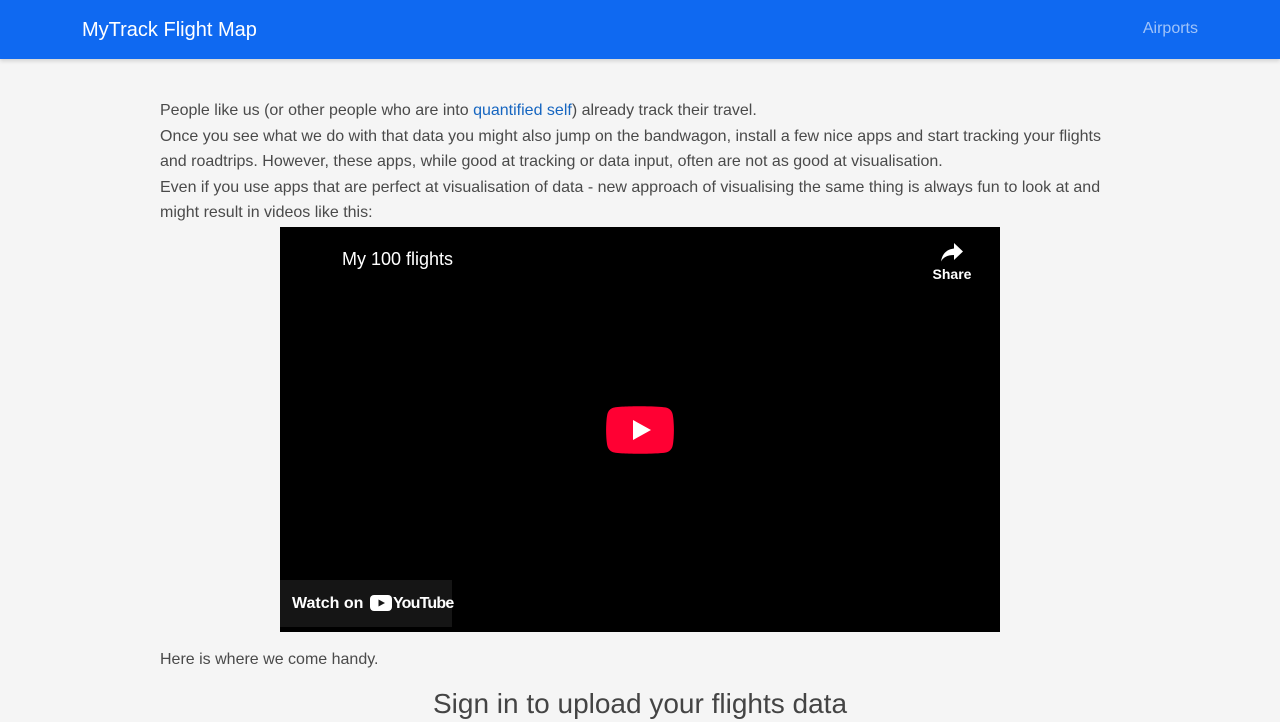  I want to click on nav-link-airports: Airports, so click(1170, 29).